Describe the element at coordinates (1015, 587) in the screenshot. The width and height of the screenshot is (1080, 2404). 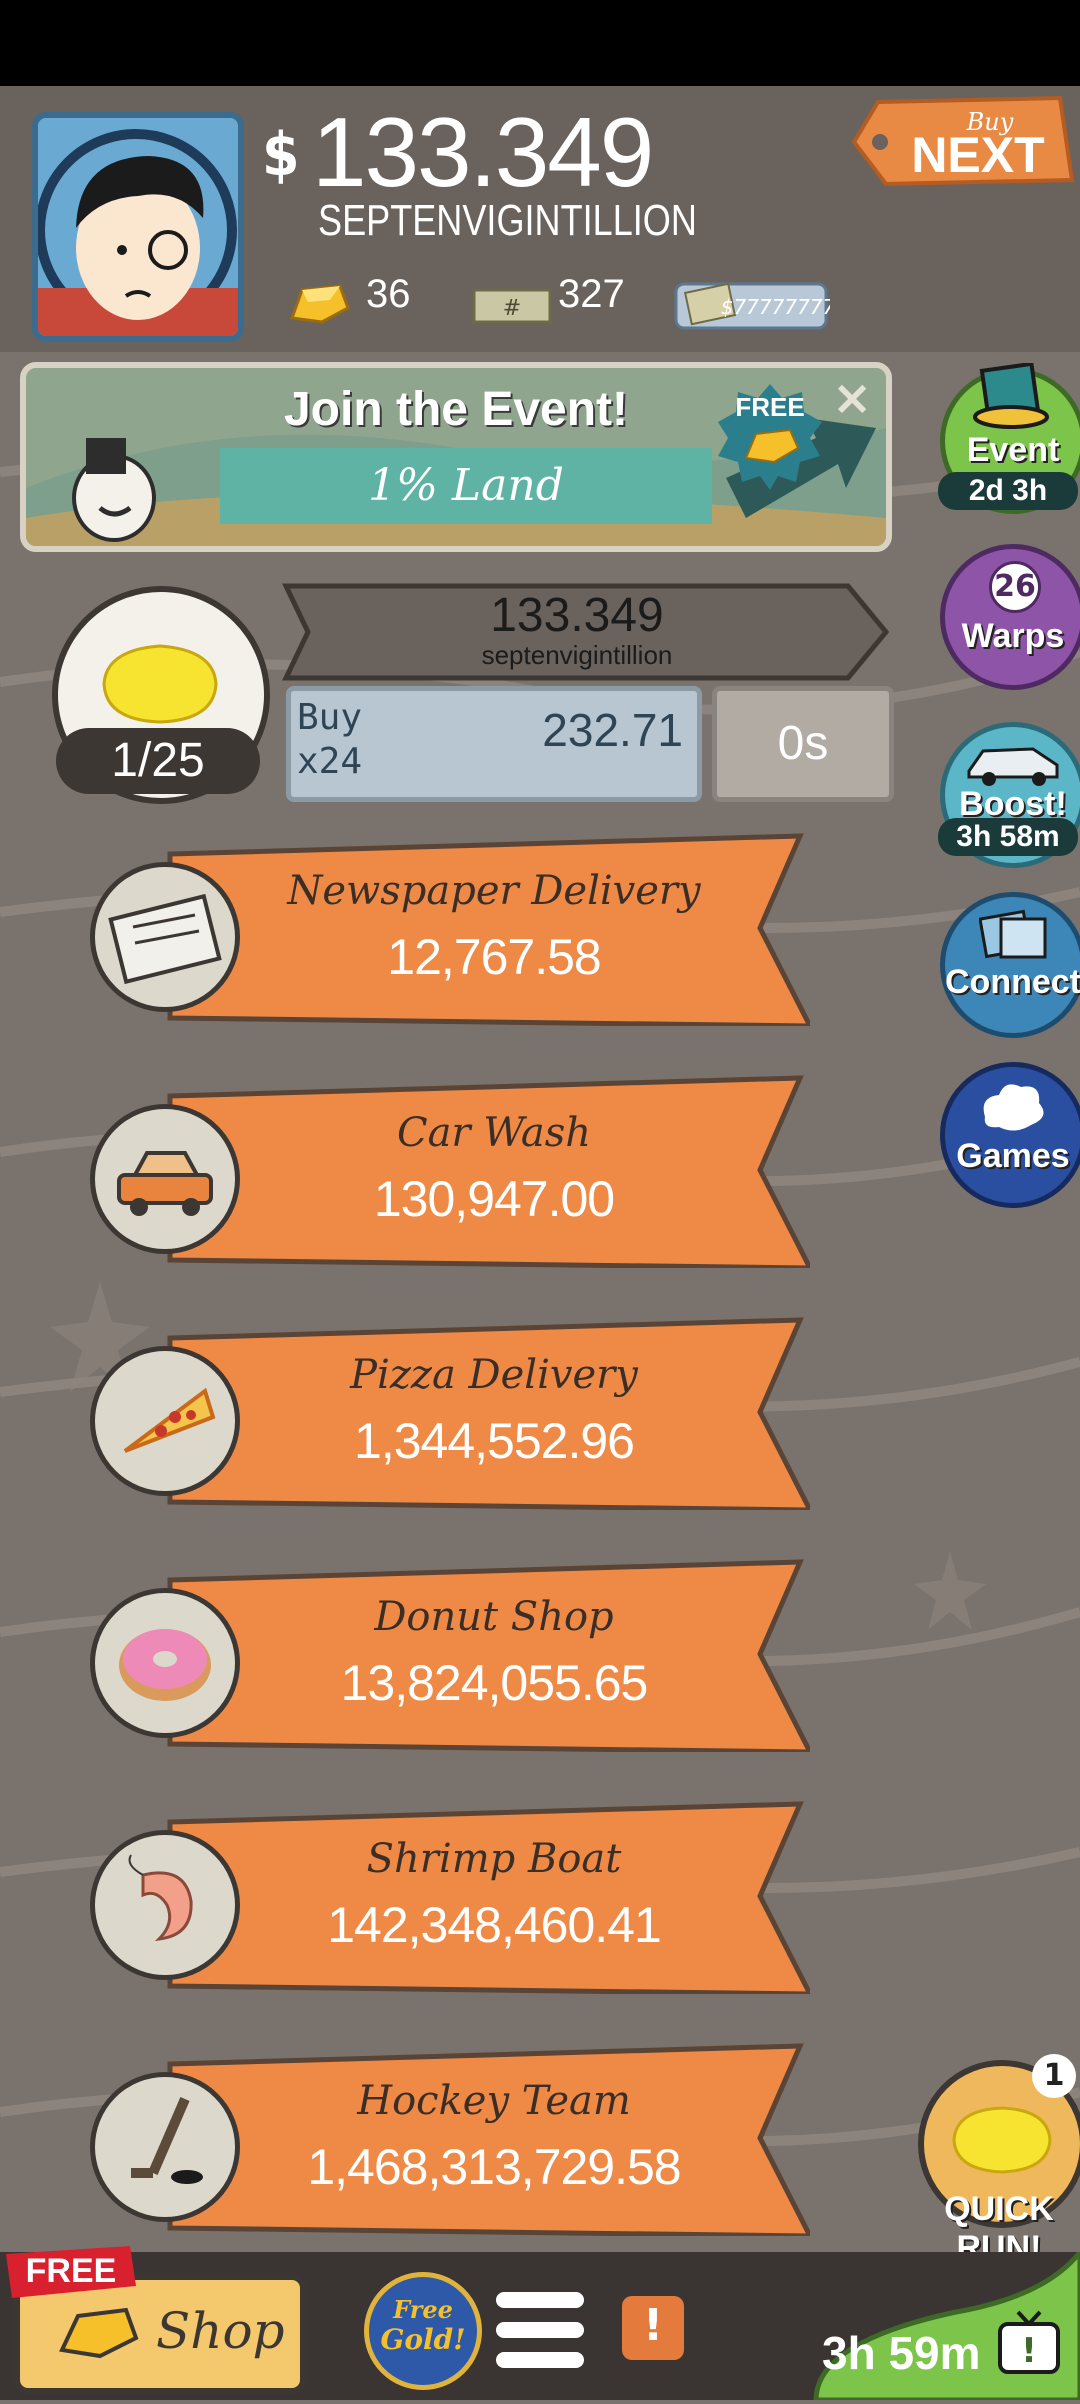
I see `warps-count-badge: 26` at that location.